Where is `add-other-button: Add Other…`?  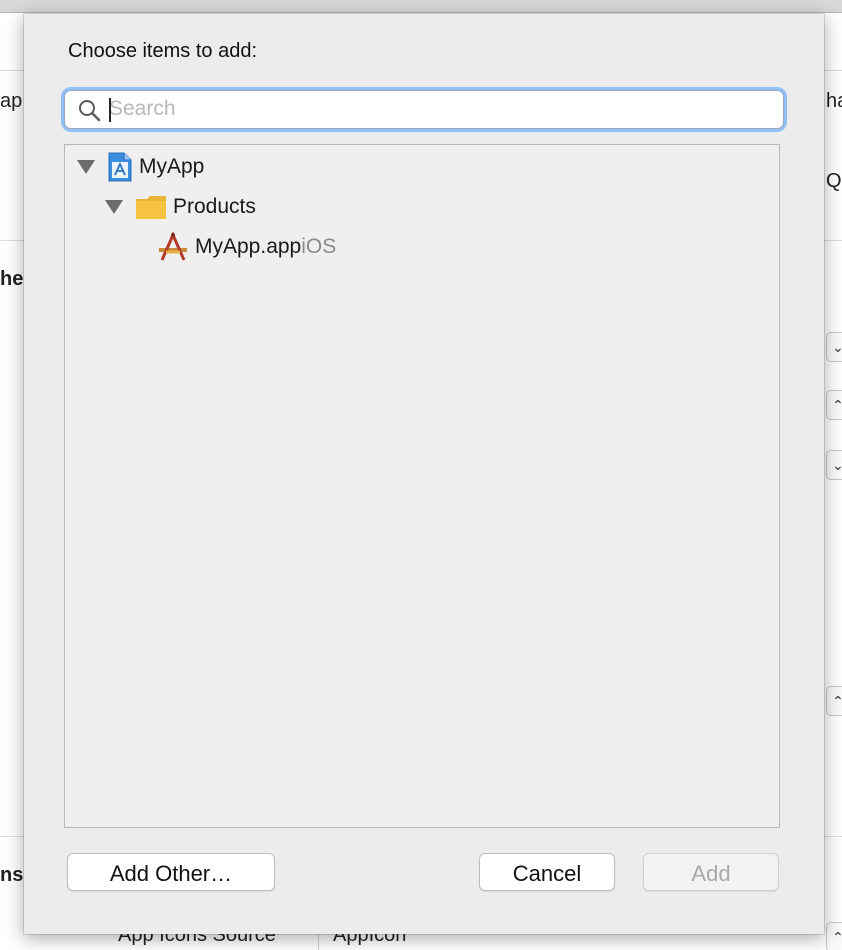 add-other-button: Add Other… is located at coordinates (171, 872).